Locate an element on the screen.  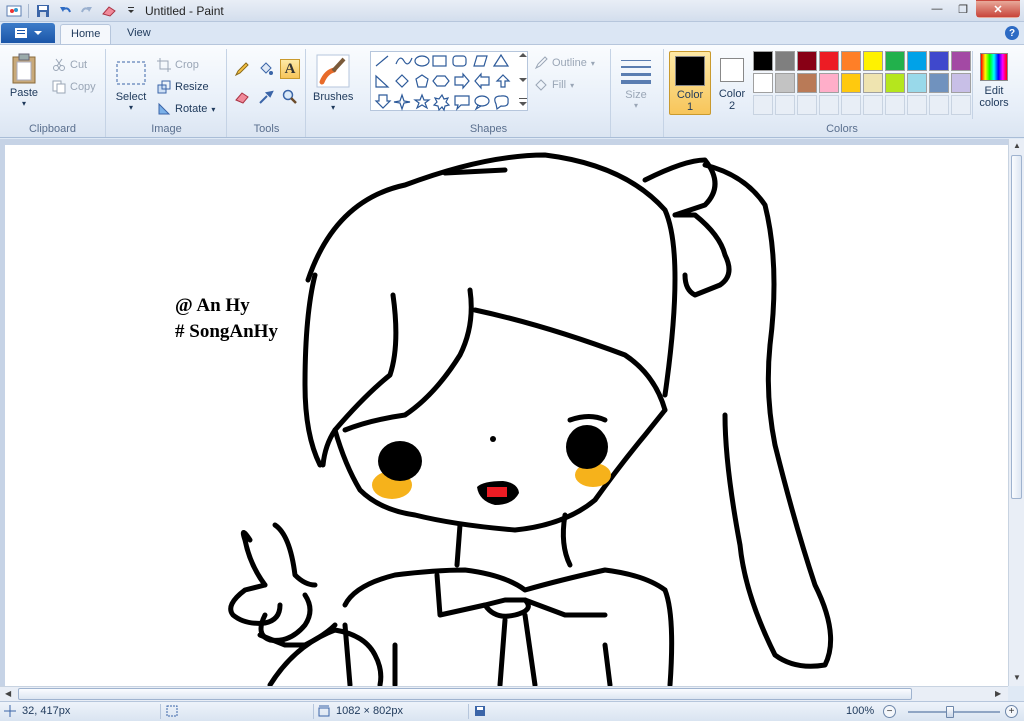
magnifier-tool is located at coordinates (290, 97).